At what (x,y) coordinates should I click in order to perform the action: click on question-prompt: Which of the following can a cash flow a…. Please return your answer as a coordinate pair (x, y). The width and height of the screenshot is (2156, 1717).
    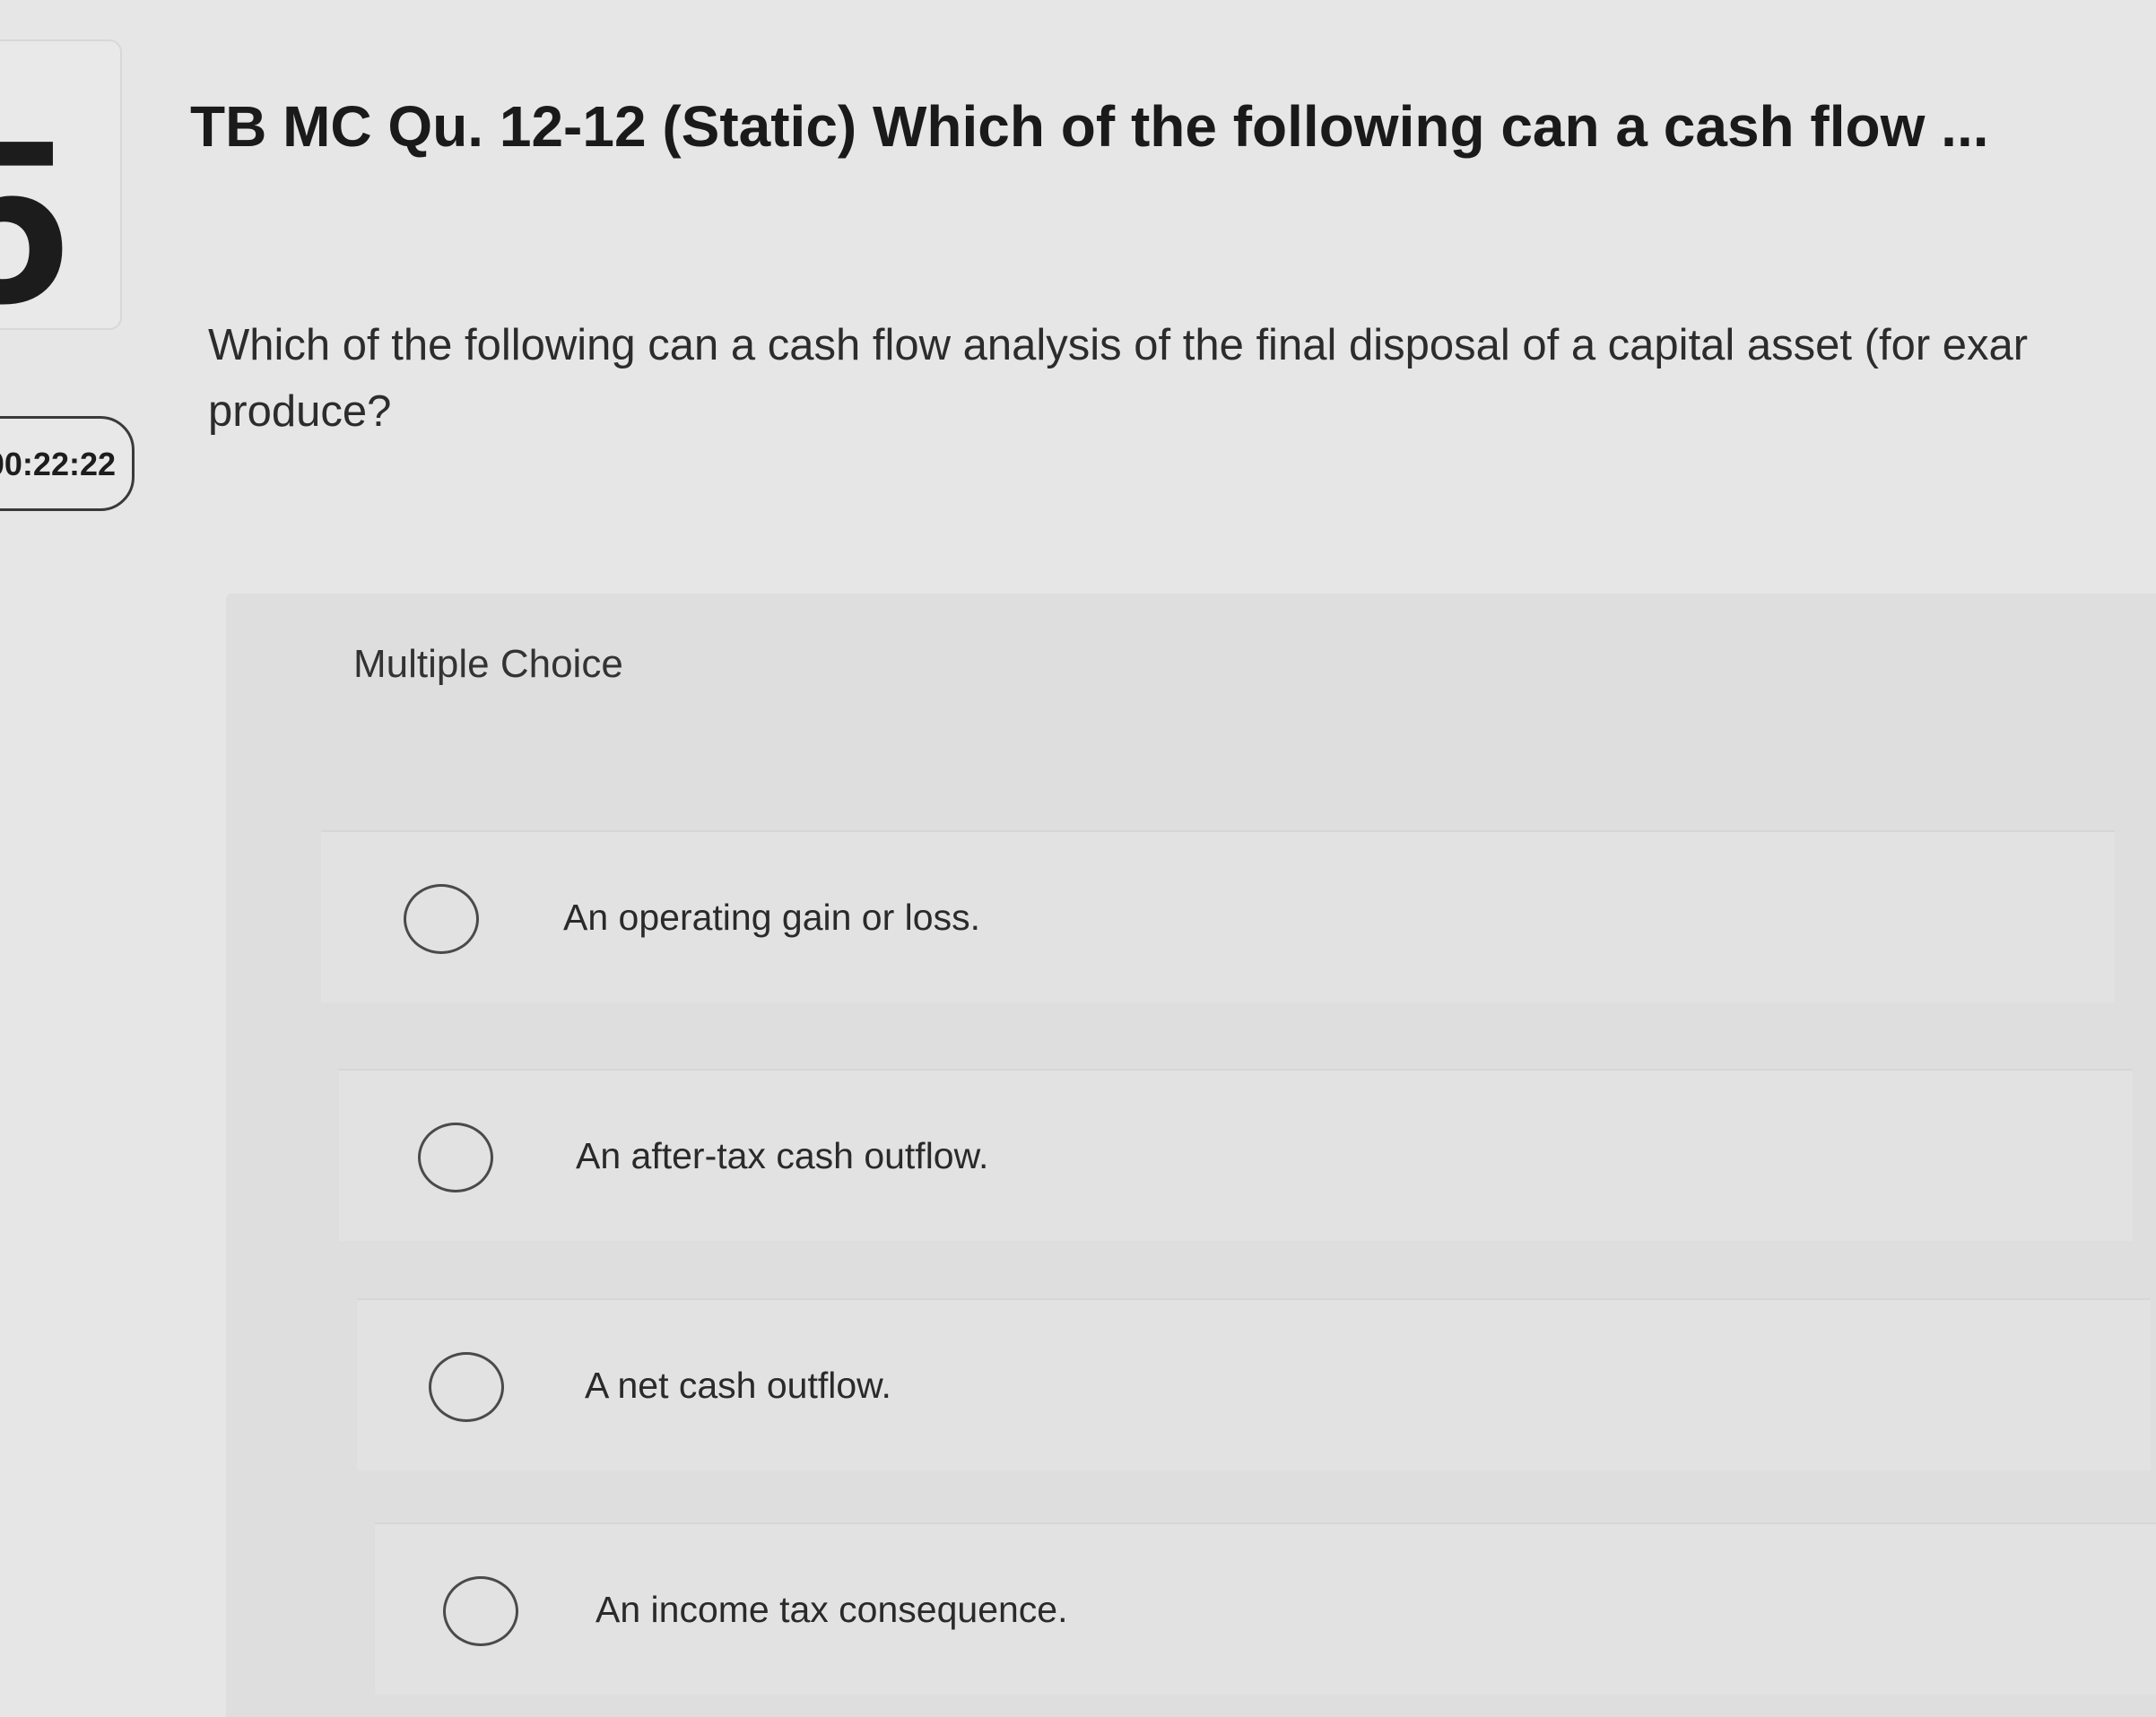
    Looking at the image, I should click on (1182, 378).